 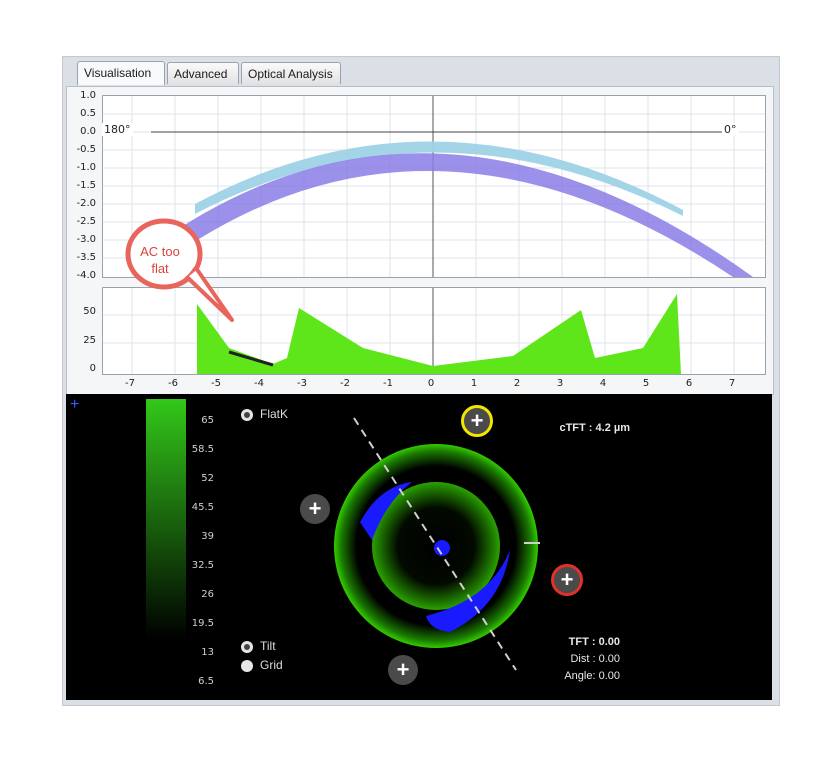 What do you see at coordinates (291, 73) in the screenshot?
I see `tab-optical-analysis: Optical Analysis` at bounding box center [291, 73].